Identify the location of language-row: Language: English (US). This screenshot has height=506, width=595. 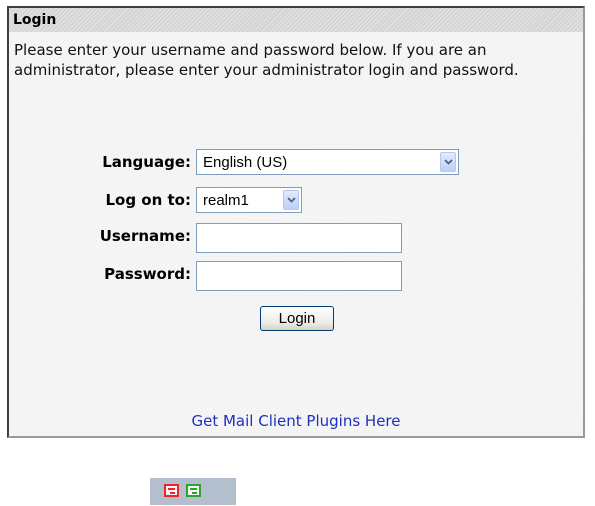
(296, 163).